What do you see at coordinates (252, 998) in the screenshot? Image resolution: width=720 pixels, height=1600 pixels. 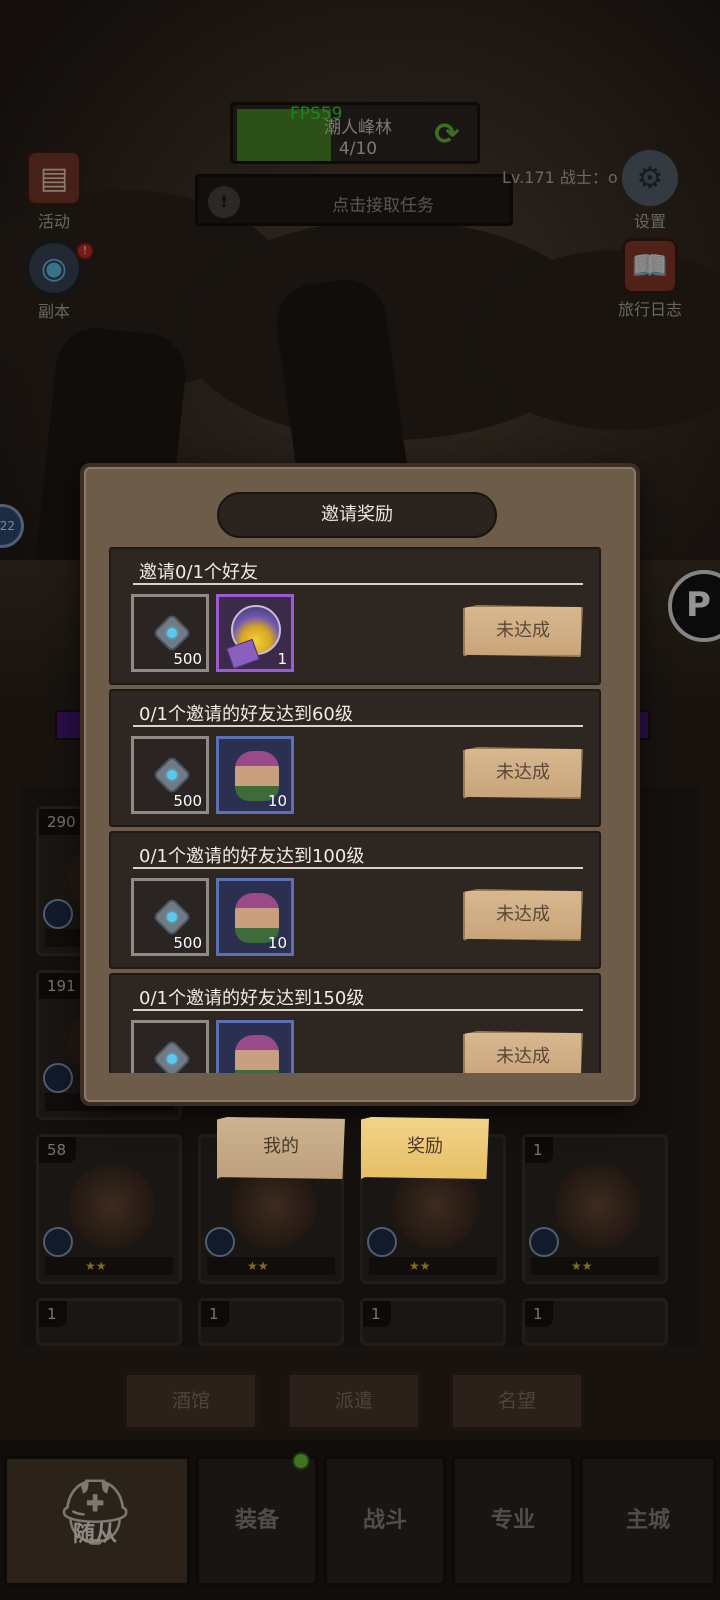 I see `reward-condition: 0/1个邀请的好友达到150级` at bounding box center [252, 998].